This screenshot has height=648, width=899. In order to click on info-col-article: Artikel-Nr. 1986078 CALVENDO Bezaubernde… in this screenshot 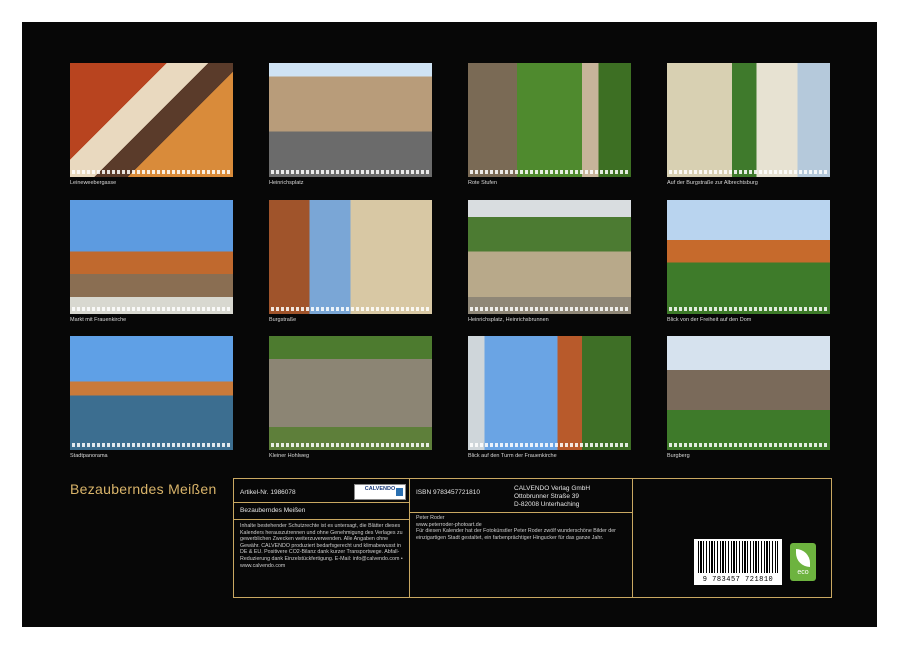, I will do `click(322, 538)`.